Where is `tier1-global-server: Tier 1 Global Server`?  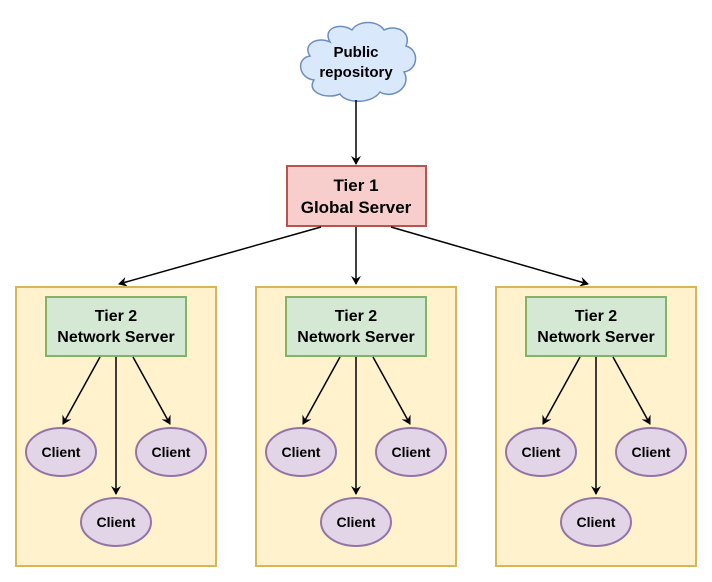 tier1-global-server: Tier 1 Global Server is located at coordinates (356, 196).